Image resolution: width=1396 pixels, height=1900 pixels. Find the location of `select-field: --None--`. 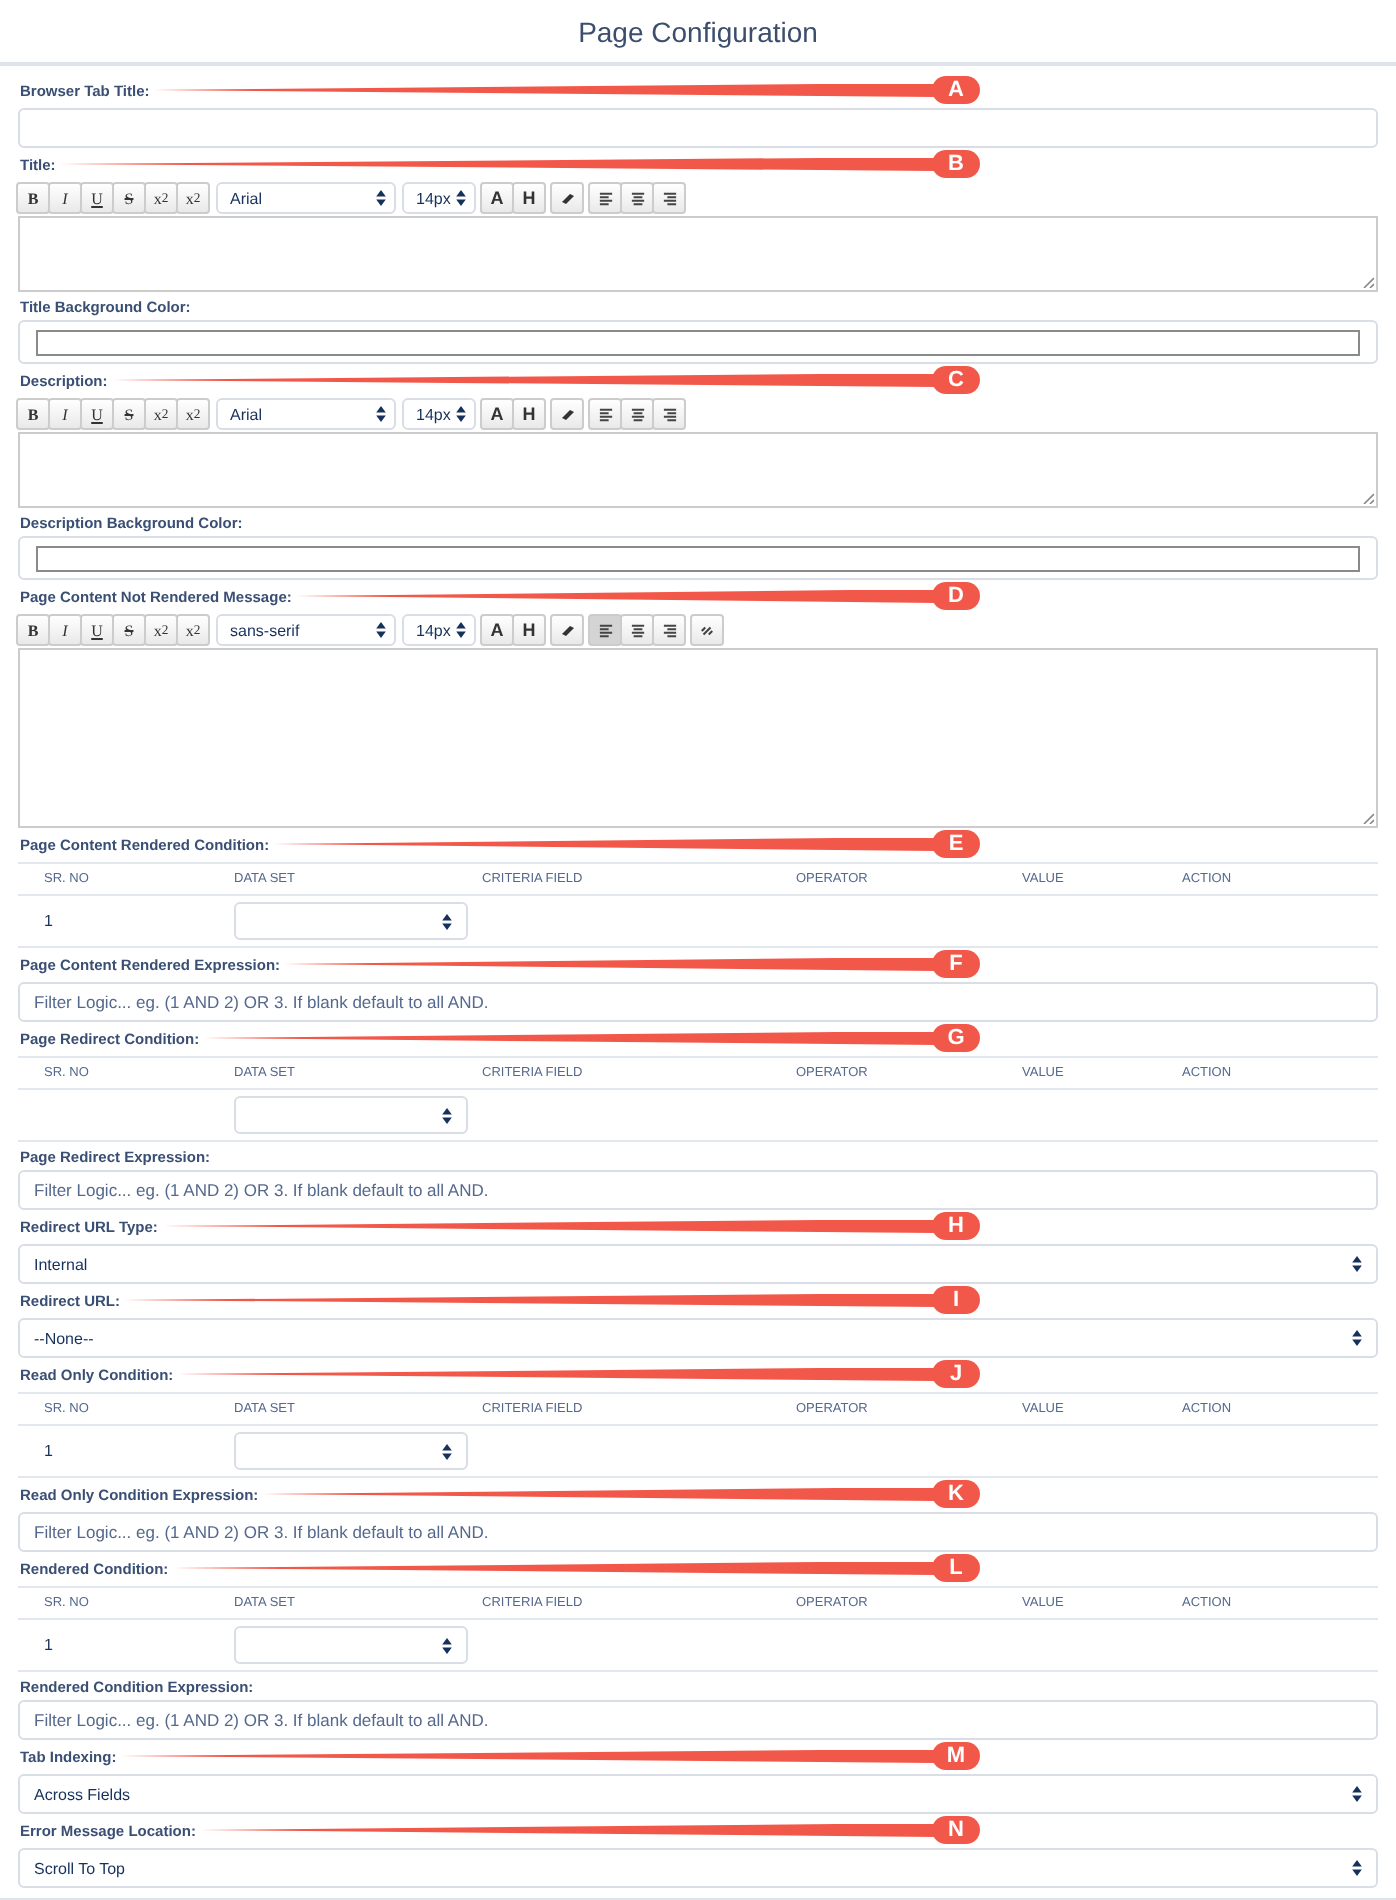

select-field: --None-- is located at coordinates (698, 1338).